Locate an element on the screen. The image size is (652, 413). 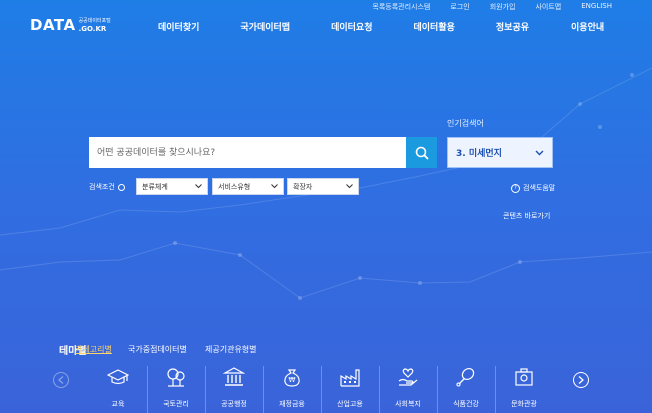
carousel-prev-button is located at coordinates (61, 380).